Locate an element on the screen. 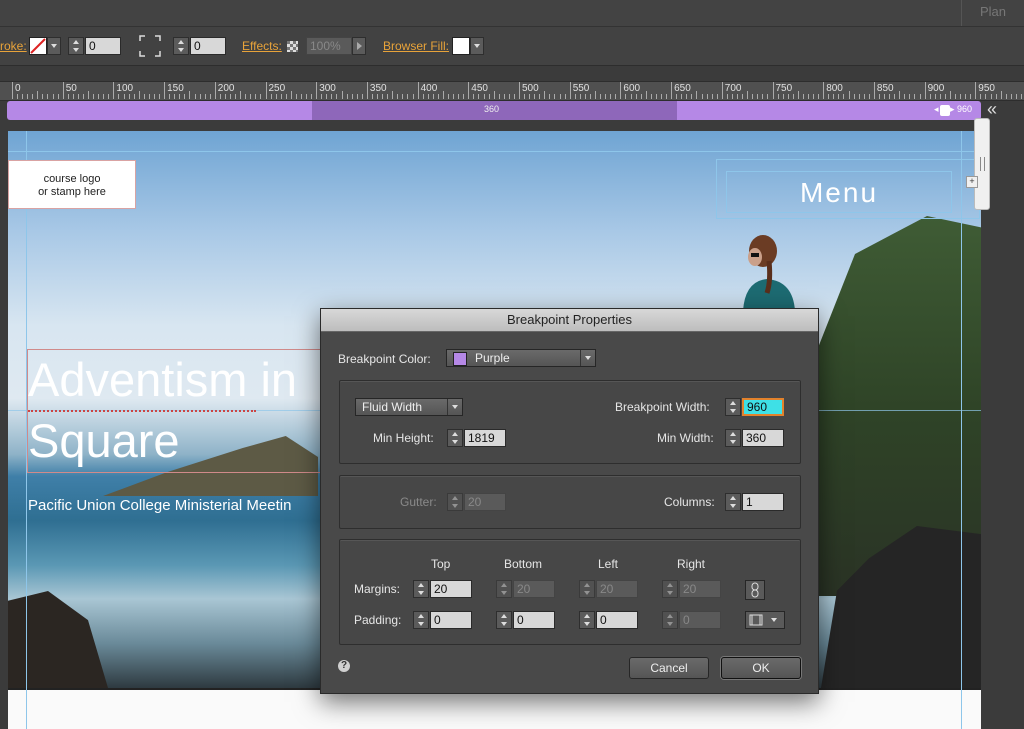 The width and height of the screenshot is (1024, 729). breakpoint-handle-arrows-icon: ◂ is located at coordinates (936, 109).